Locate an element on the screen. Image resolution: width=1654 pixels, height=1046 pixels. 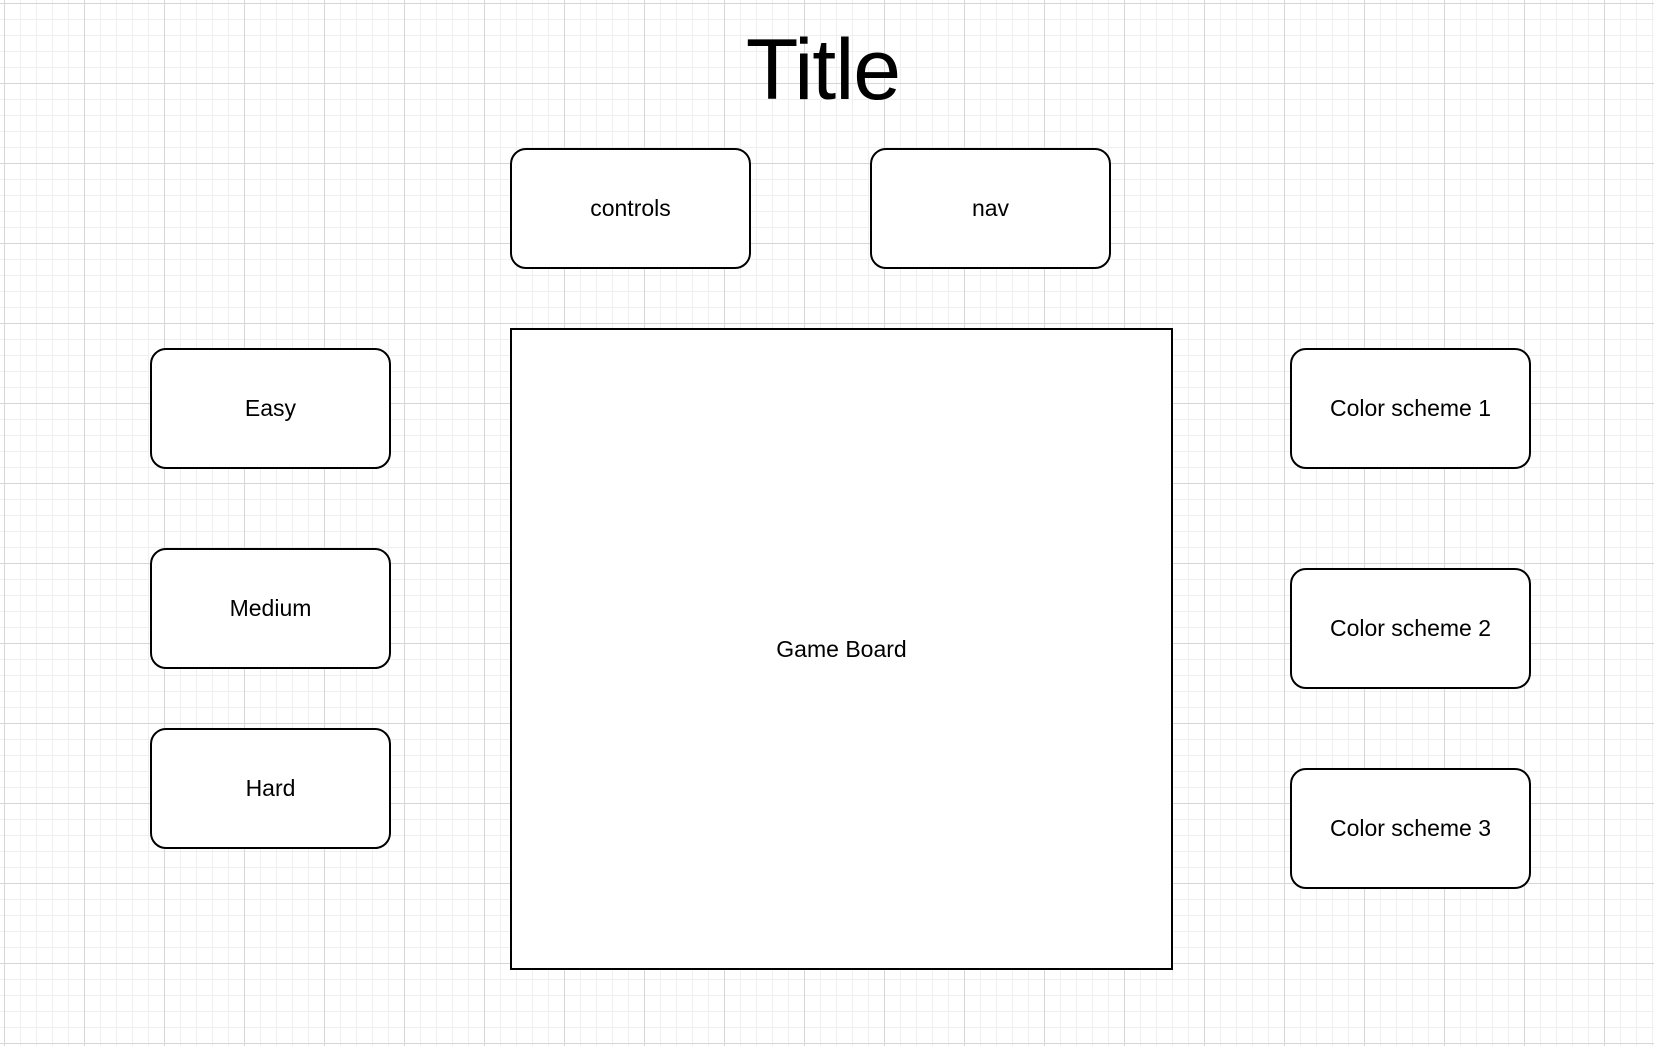
page-title: Title is located at coordinates (823, 70).